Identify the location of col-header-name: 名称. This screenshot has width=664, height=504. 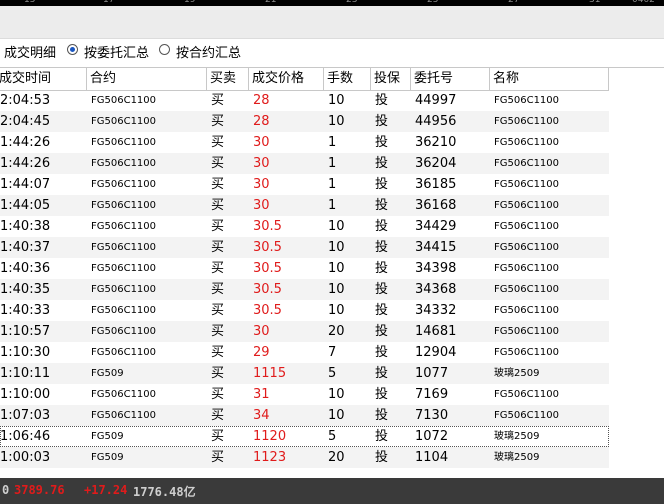
(549, 79).